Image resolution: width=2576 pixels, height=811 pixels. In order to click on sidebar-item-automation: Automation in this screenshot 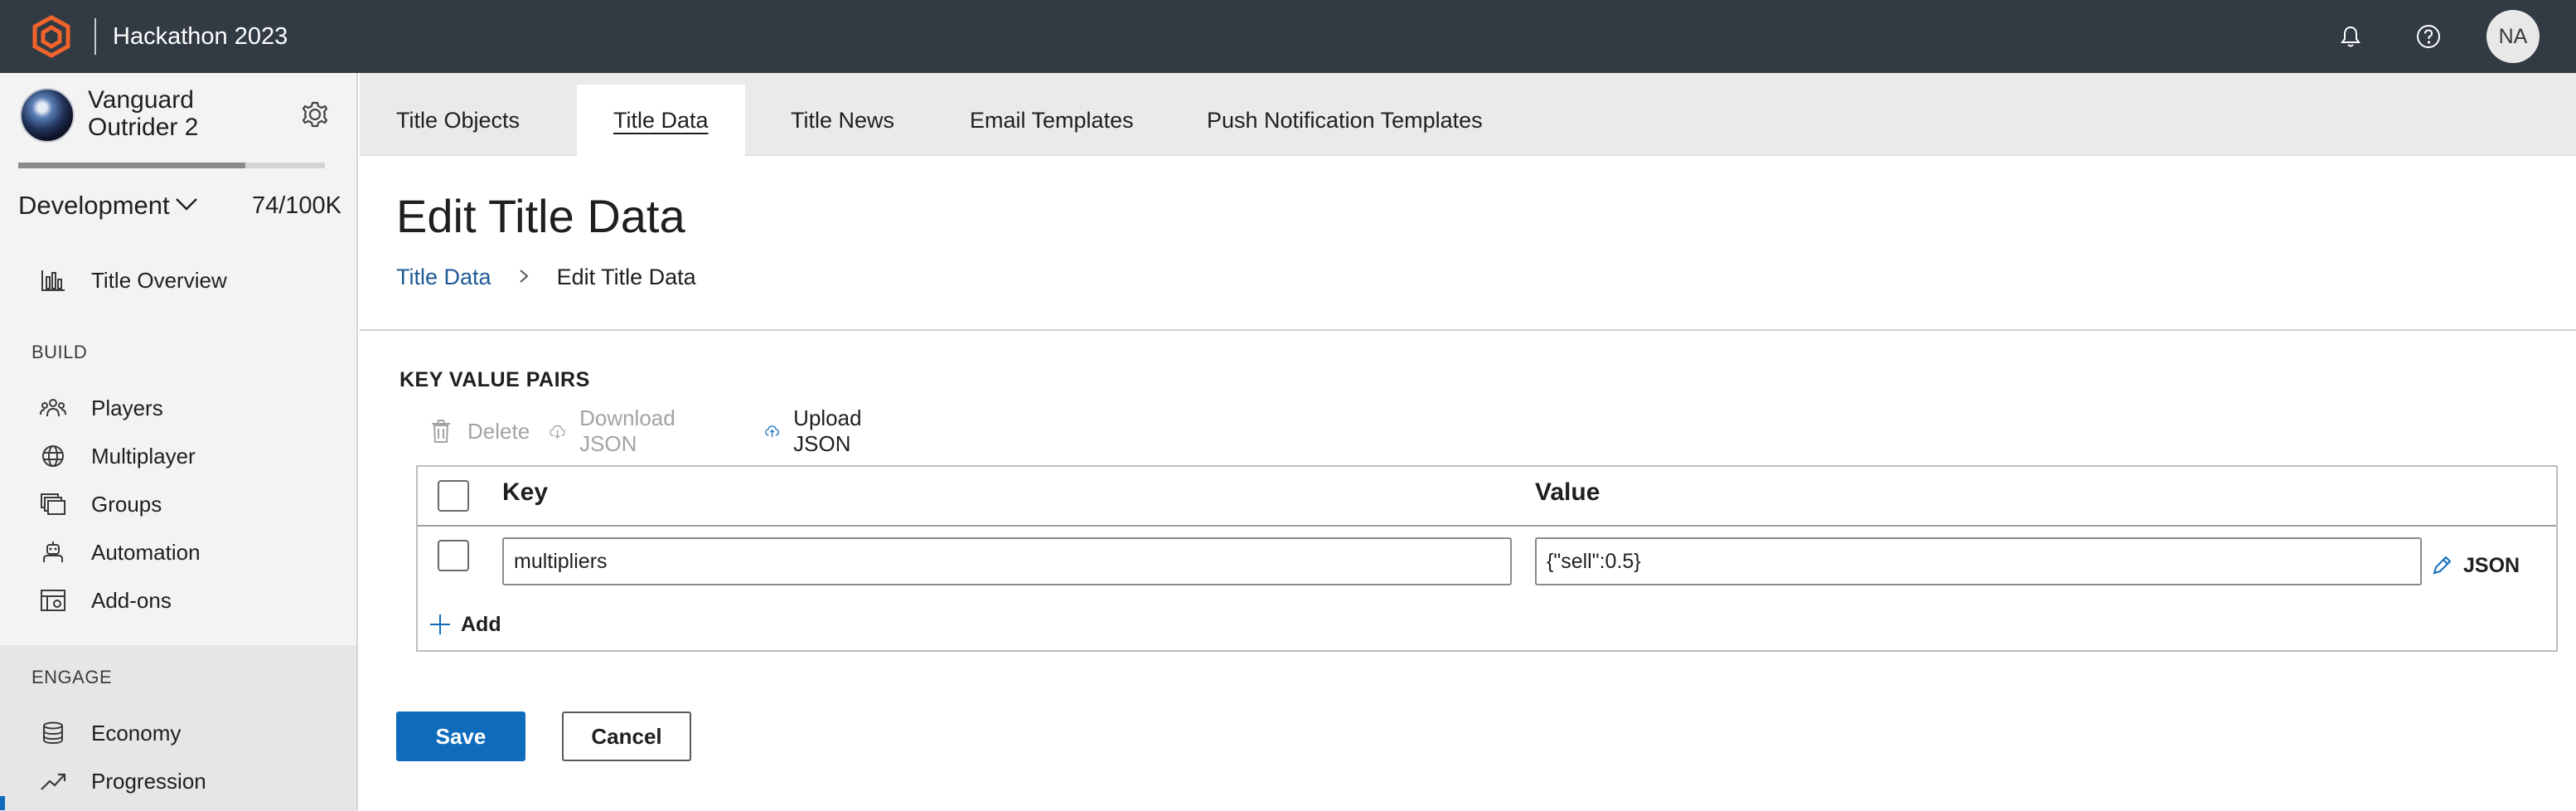, I will do `click(178, 552)`.